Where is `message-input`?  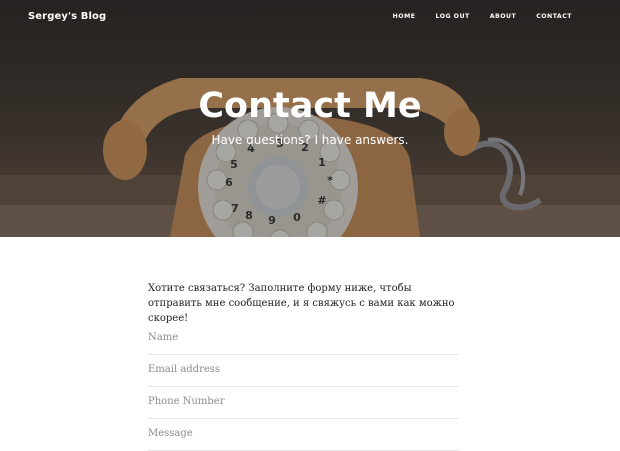
message-input is located at coordinates (303, 433).